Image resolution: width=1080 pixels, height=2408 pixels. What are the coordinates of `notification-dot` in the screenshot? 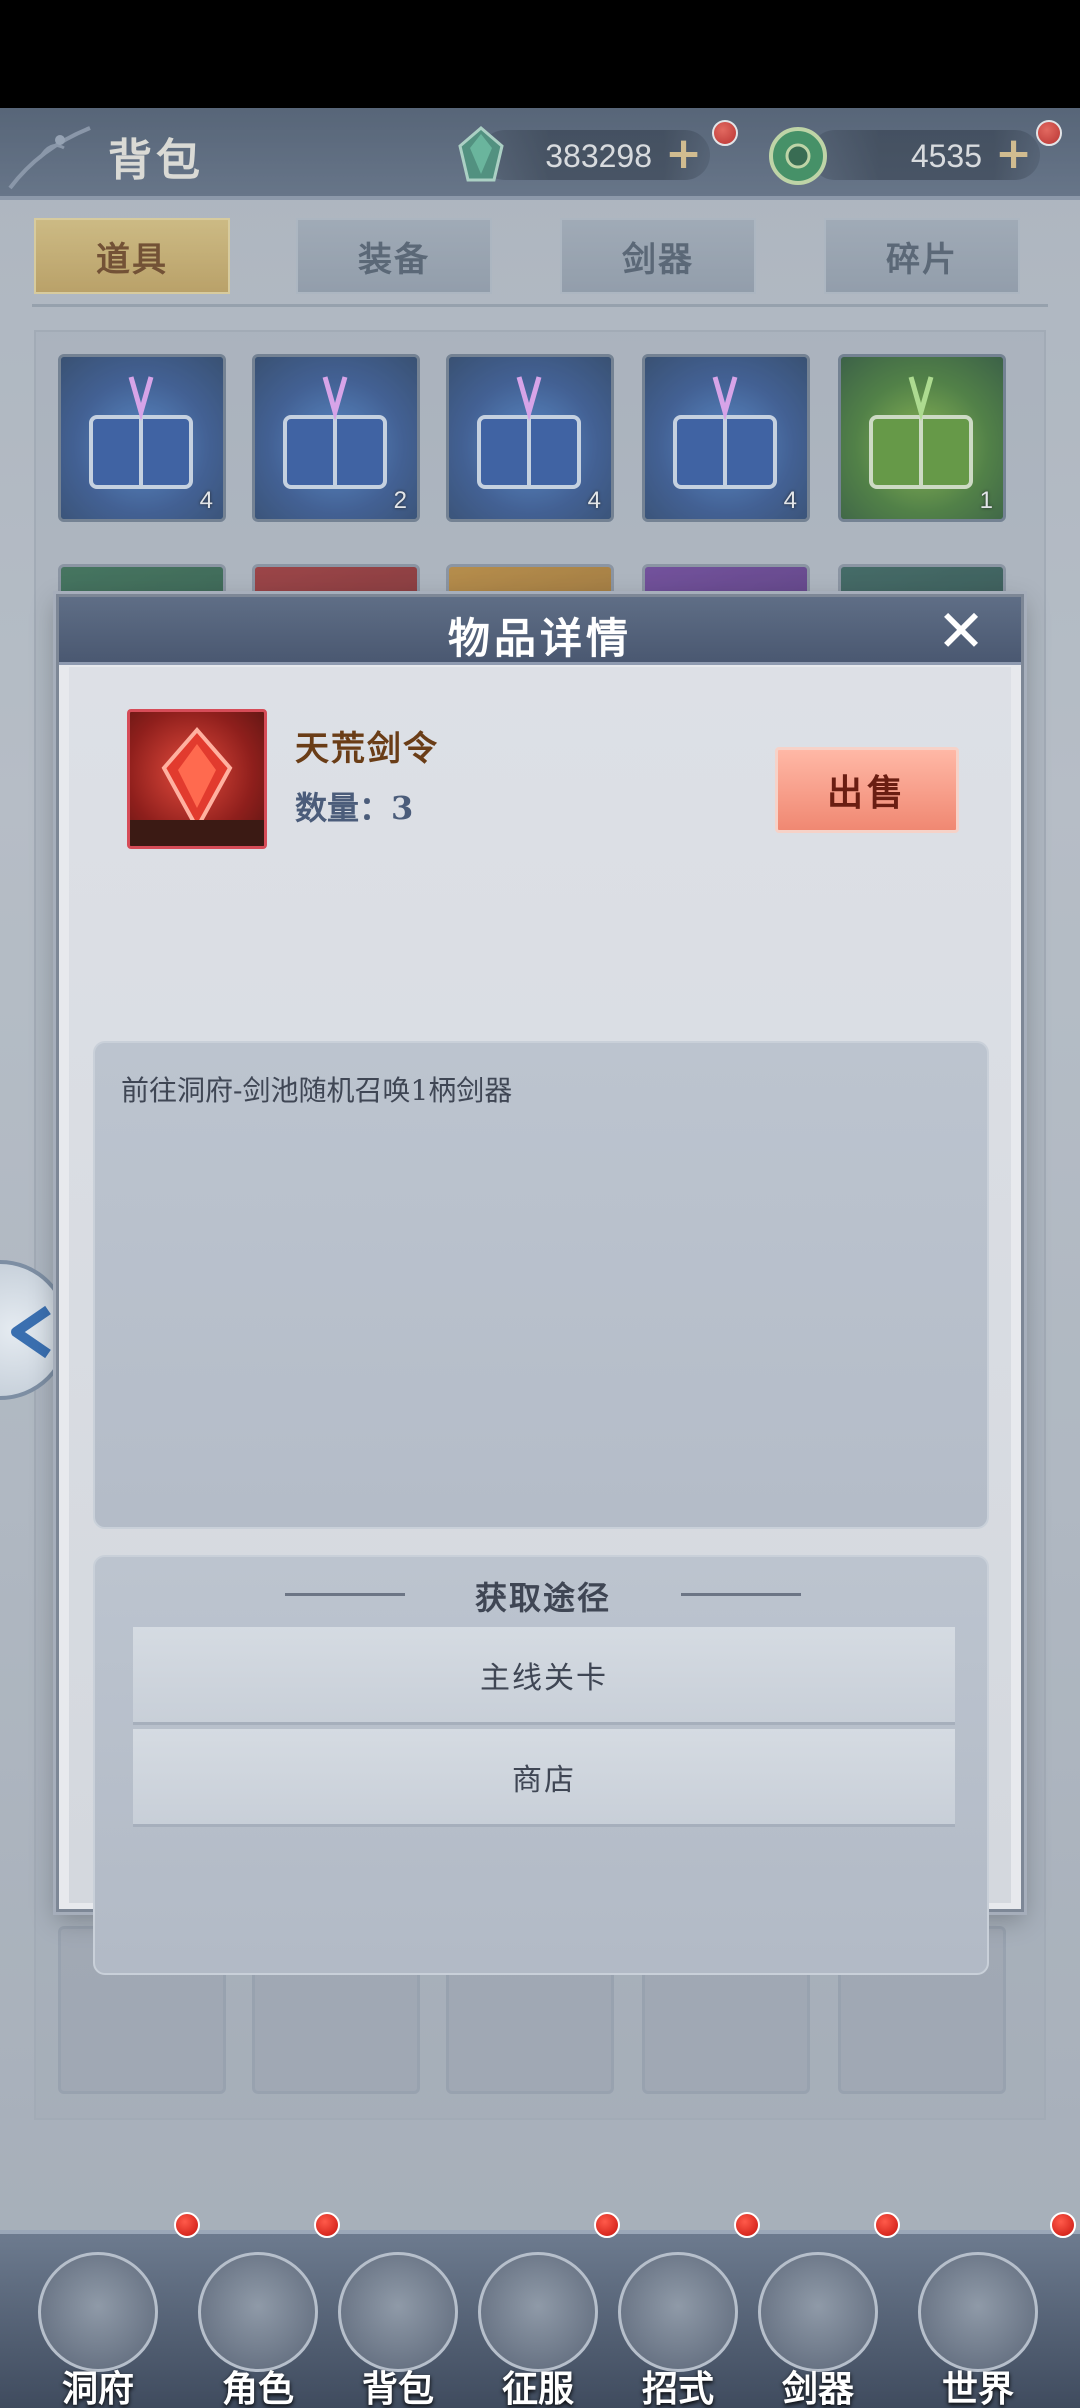 It's located at (1063, 2225).